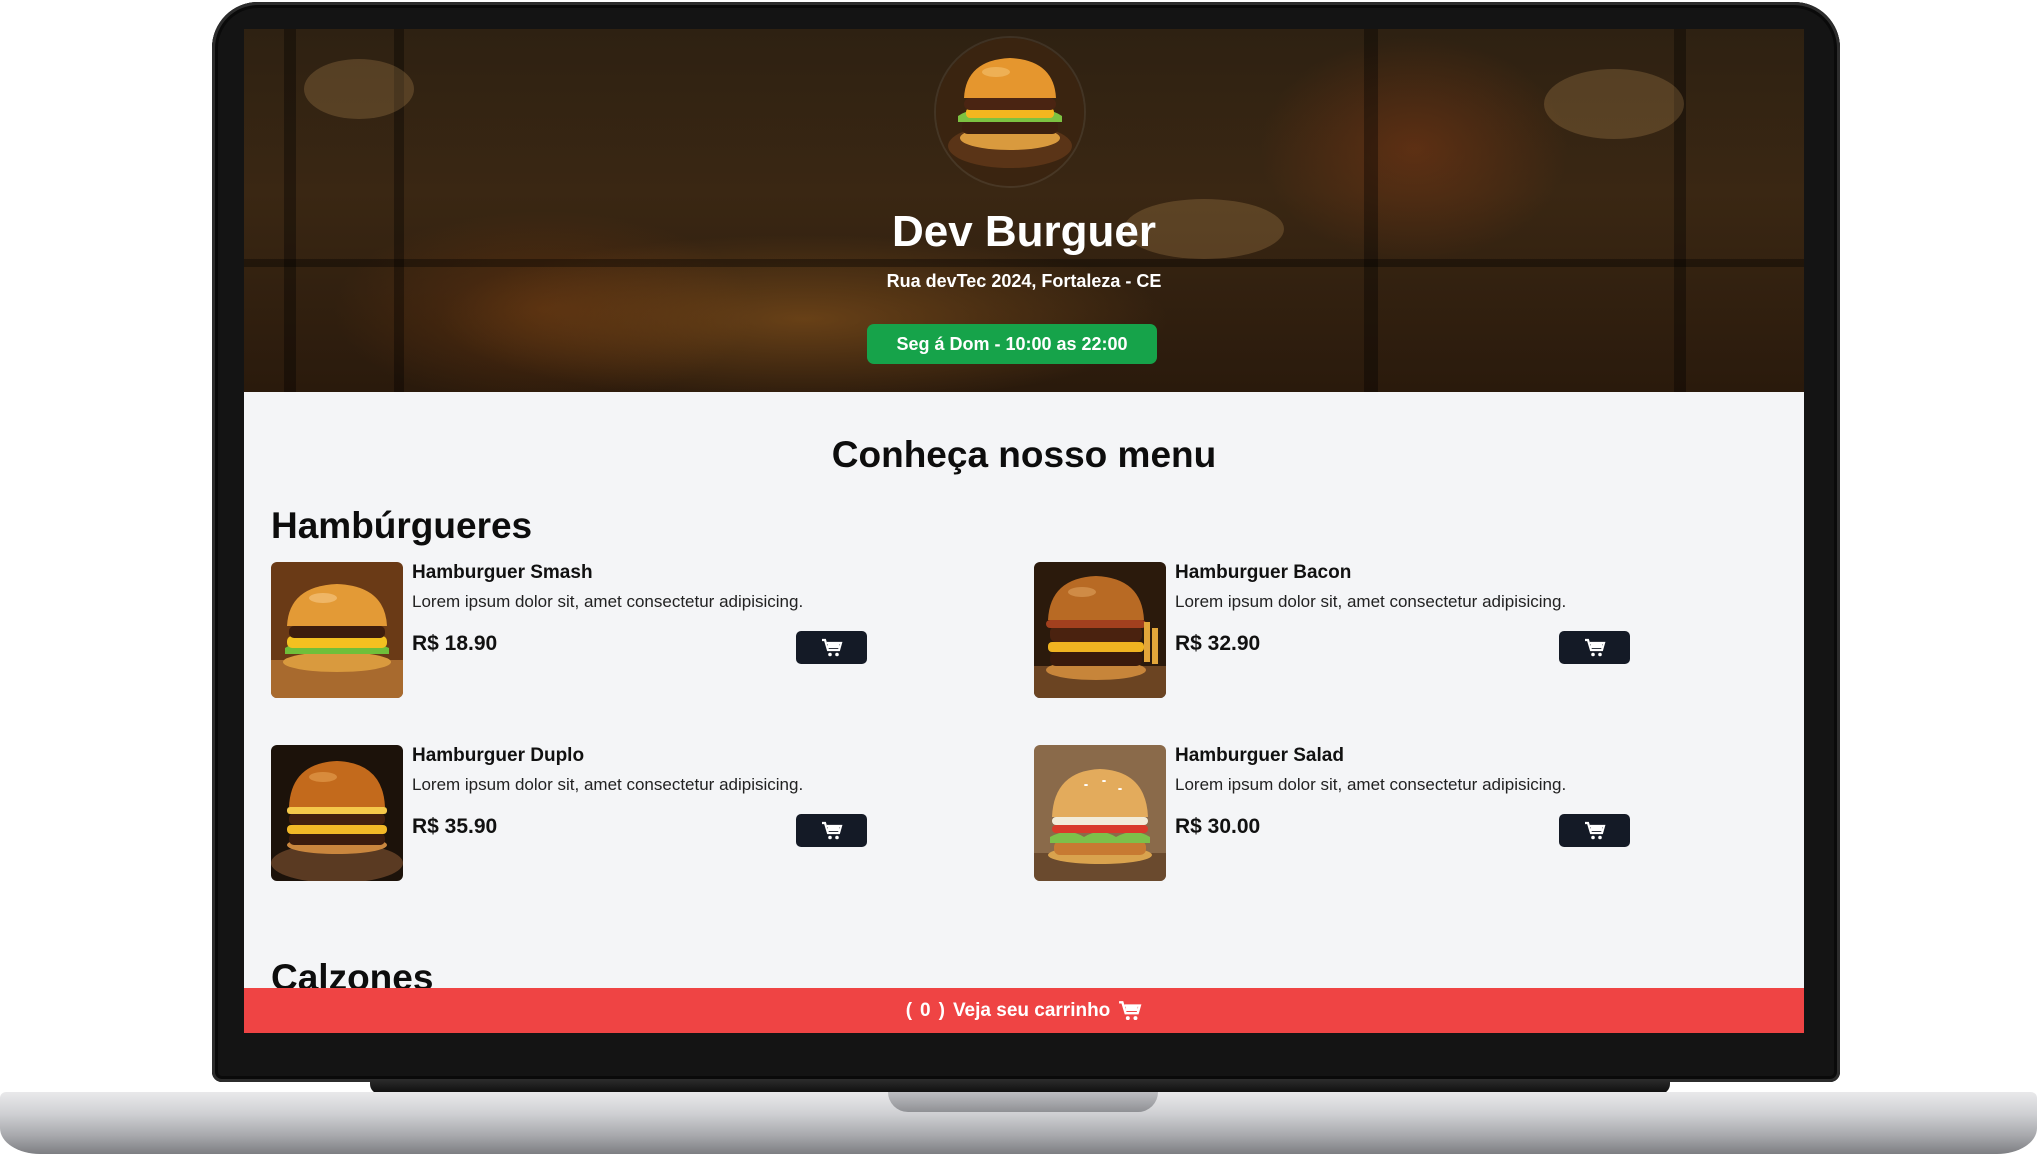 Image resolution: width=2037 pixels, height=1157 pixels. Describe the element at coordinates (1263, 572) in the screenshot. I see `item-name: Hamburguer Bacon` at that location.